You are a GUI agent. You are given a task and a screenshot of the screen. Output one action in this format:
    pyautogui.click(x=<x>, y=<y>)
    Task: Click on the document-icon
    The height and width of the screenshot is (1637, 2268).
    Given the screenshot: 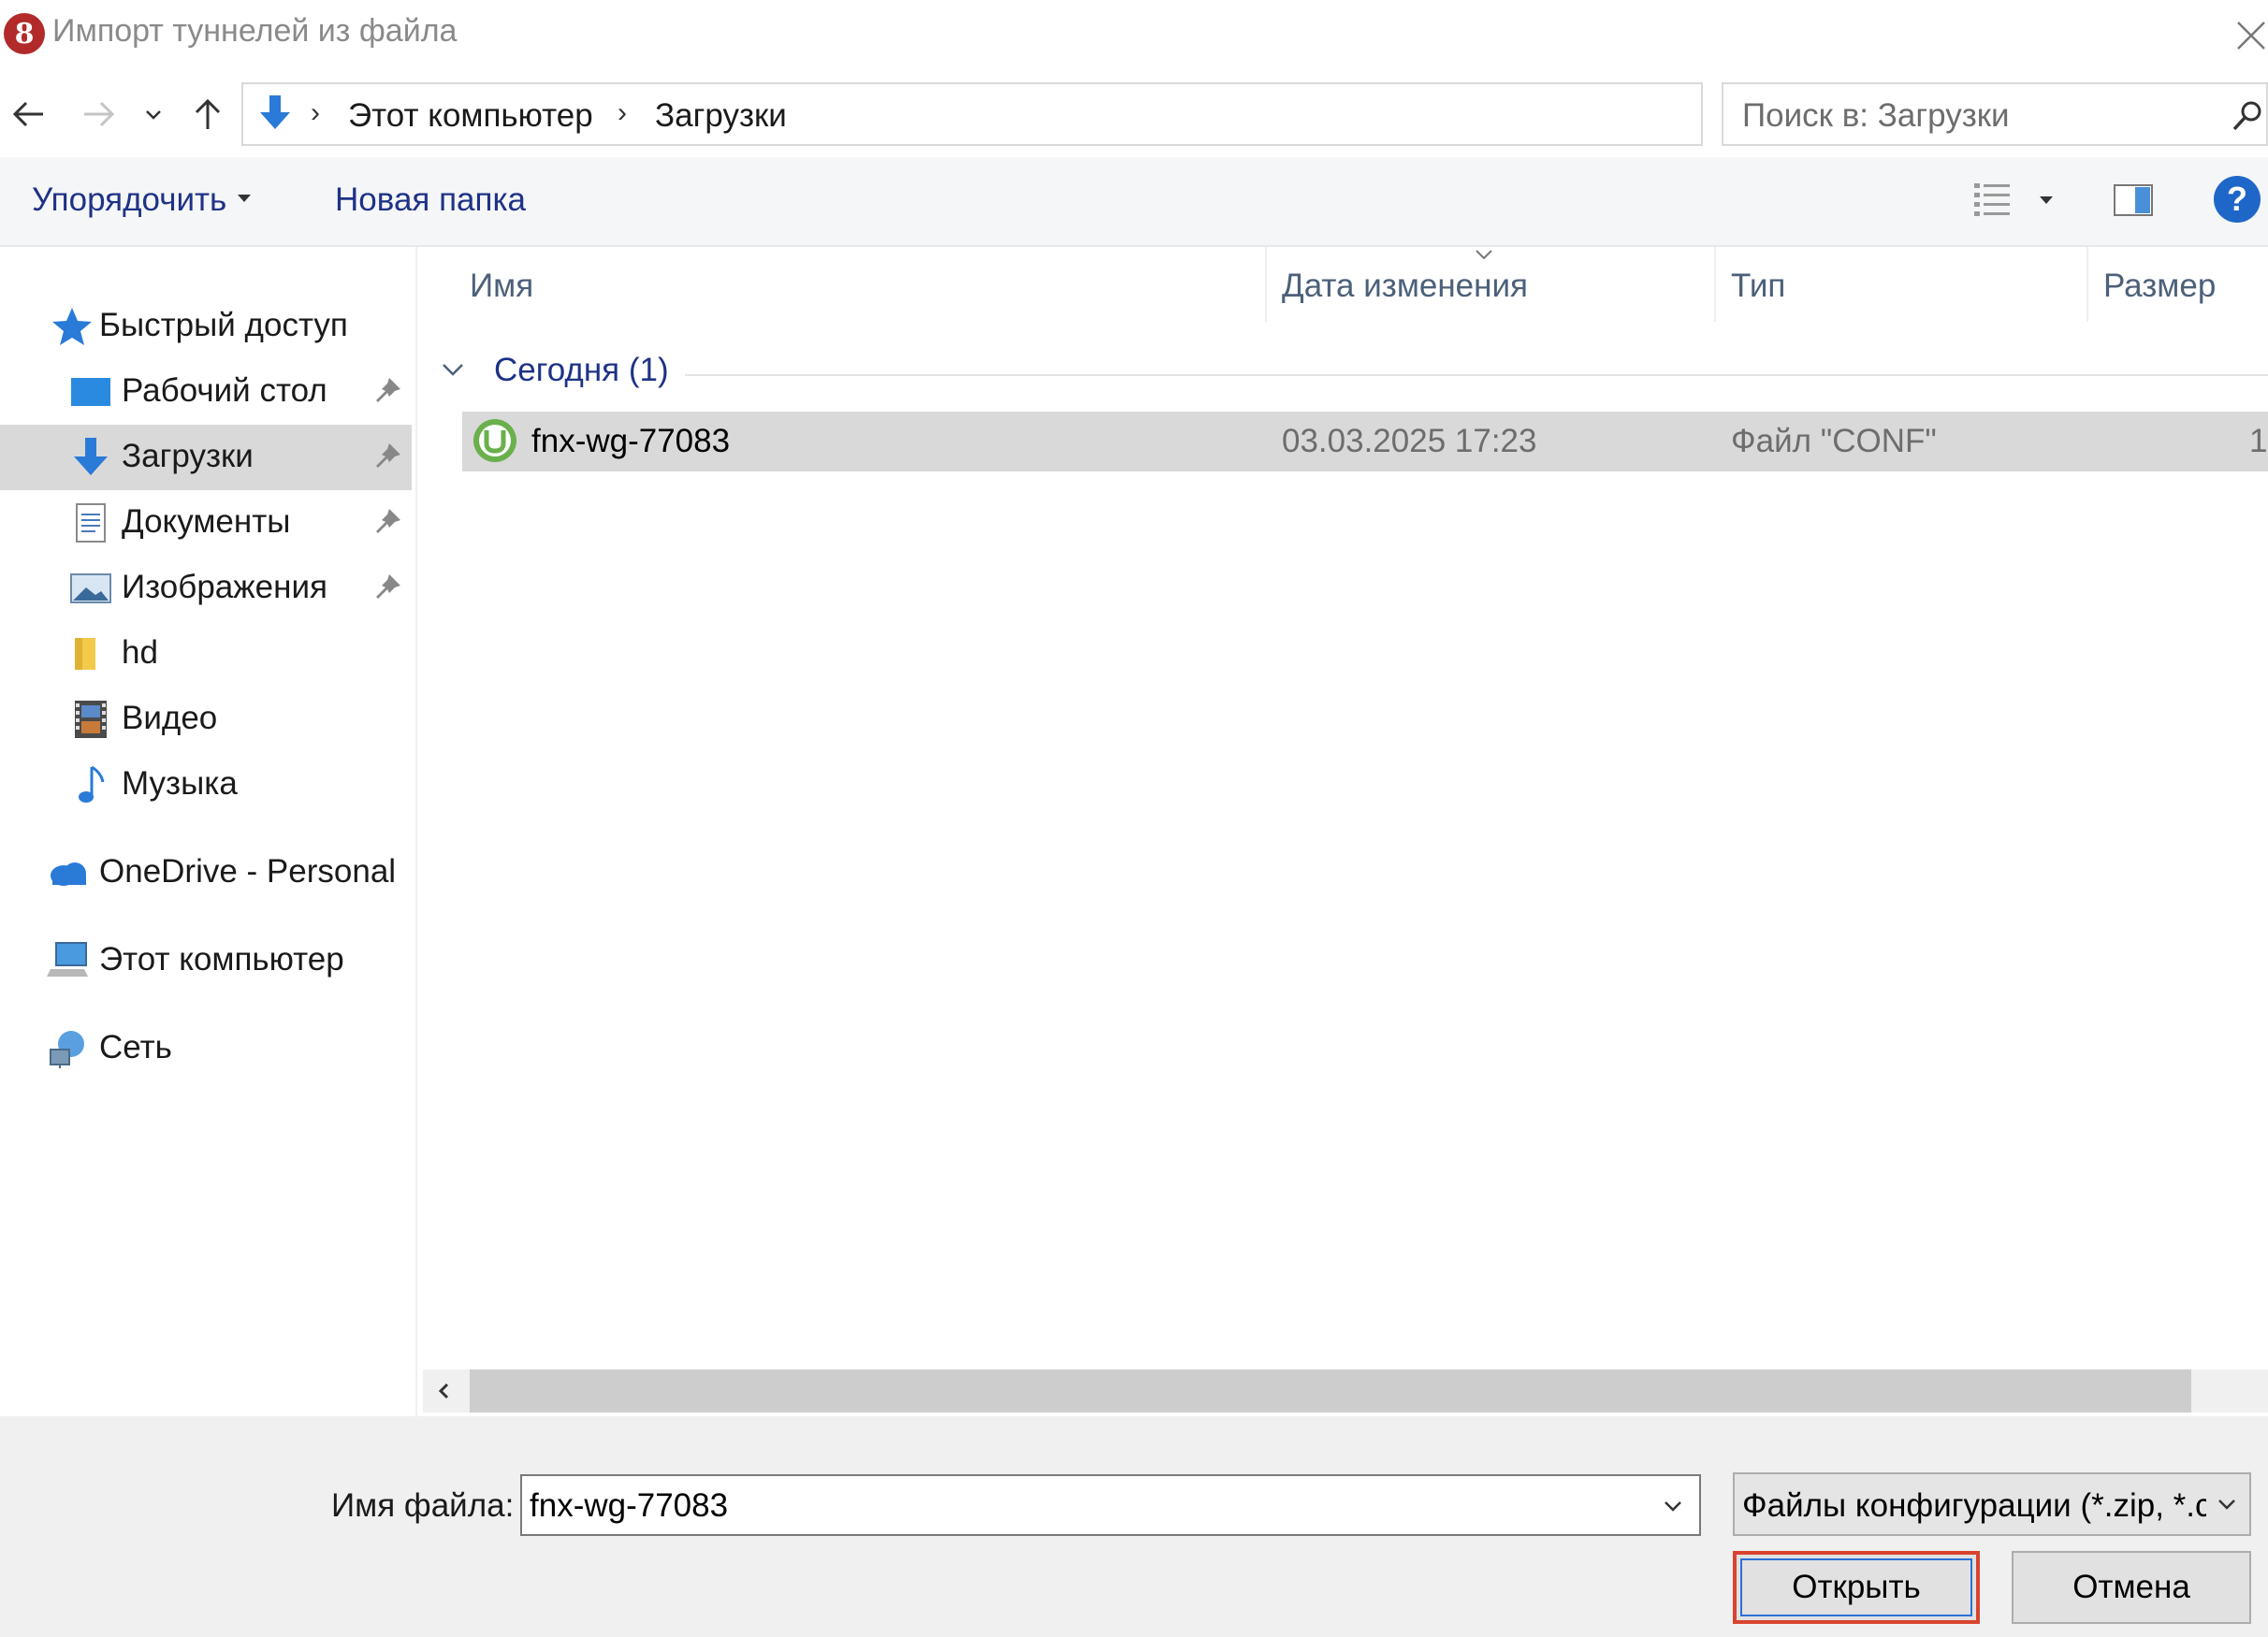 What is the action you would take?
    pyautogui.click(x=91, y=523)
    